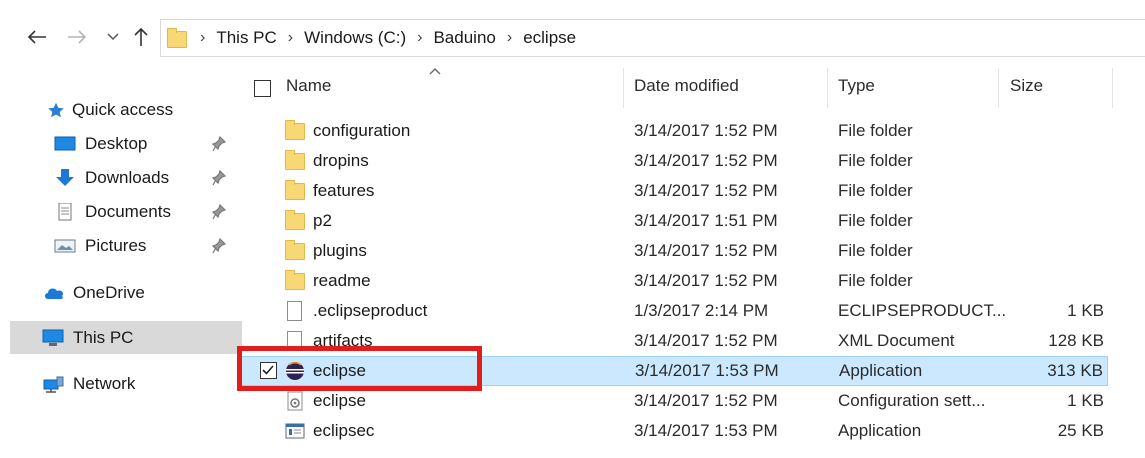 This screenshot has height=458, width=1145. What do you see at coordinates (103, 337) in the screenshot?
I see `sidebar-item-label: This PC` at bounding box center [103, 337].